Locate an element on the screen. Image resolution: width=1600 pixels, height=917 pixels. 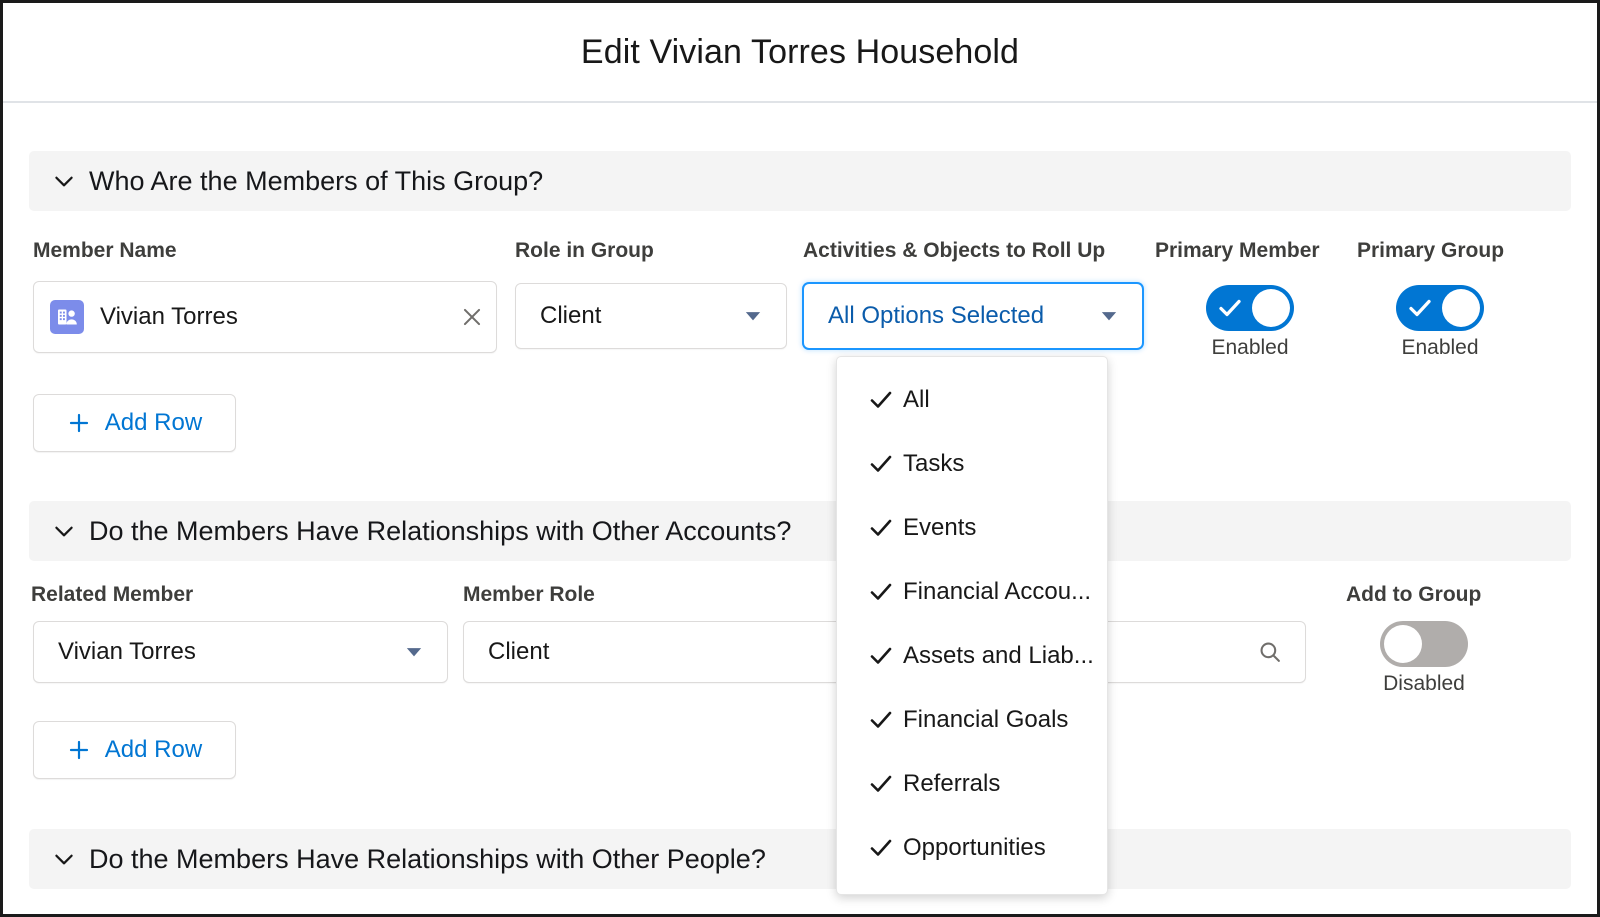
primary-group-toggle-group: Enabled is located at coordinates (1440, 322).